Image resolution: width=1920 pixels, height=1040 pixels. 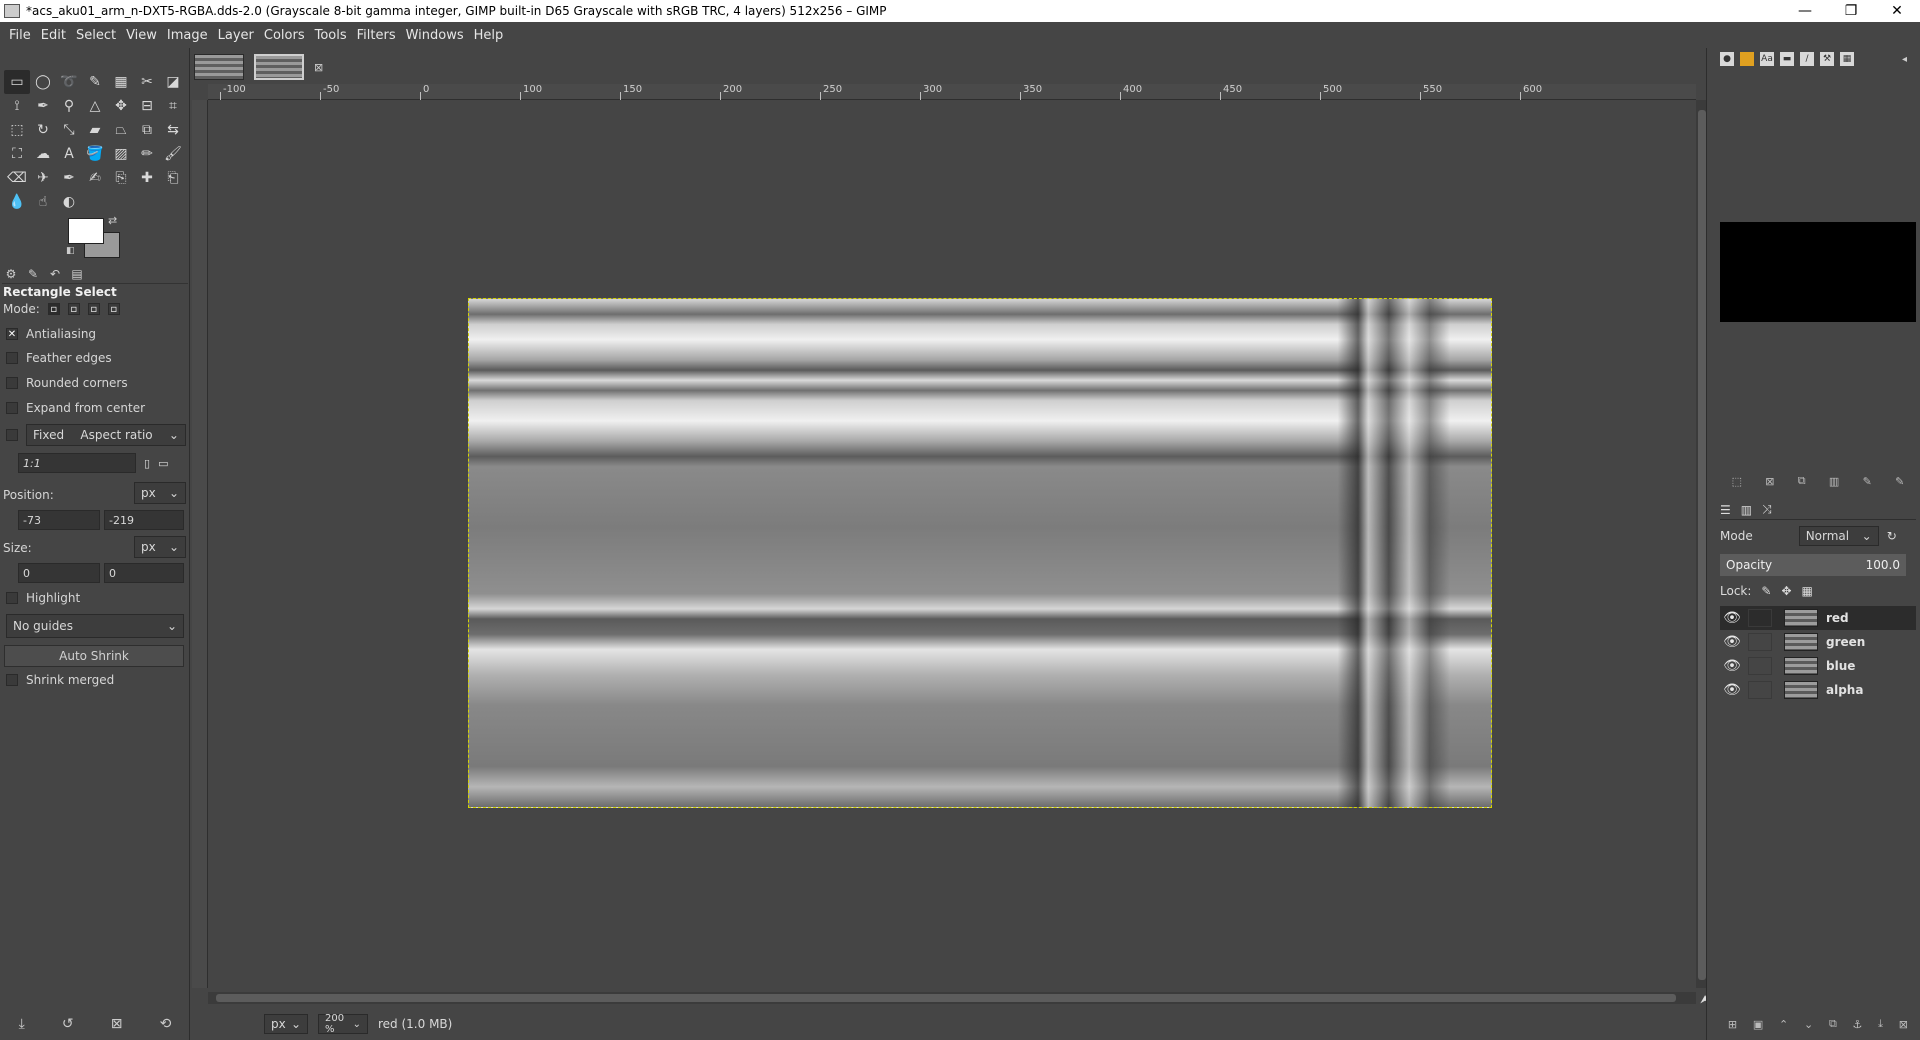 What do you see at coordinates (952, 998) in the screenshot?
I see `horizontal-scrollbar` at bounding box center [952, 998].